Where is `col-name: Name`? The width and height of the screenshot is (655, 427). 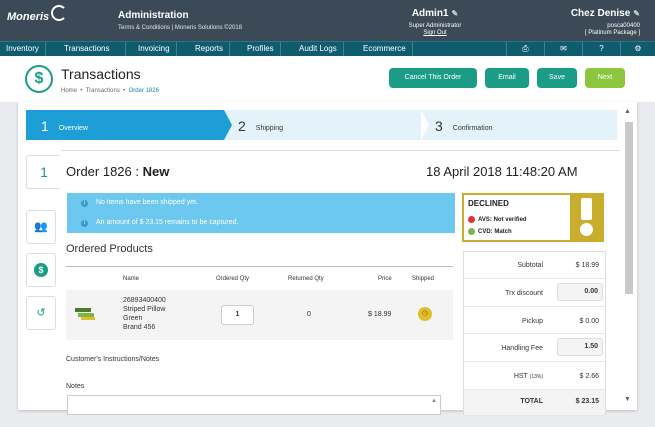
col-name: Name is located at coordinates (131, 279).